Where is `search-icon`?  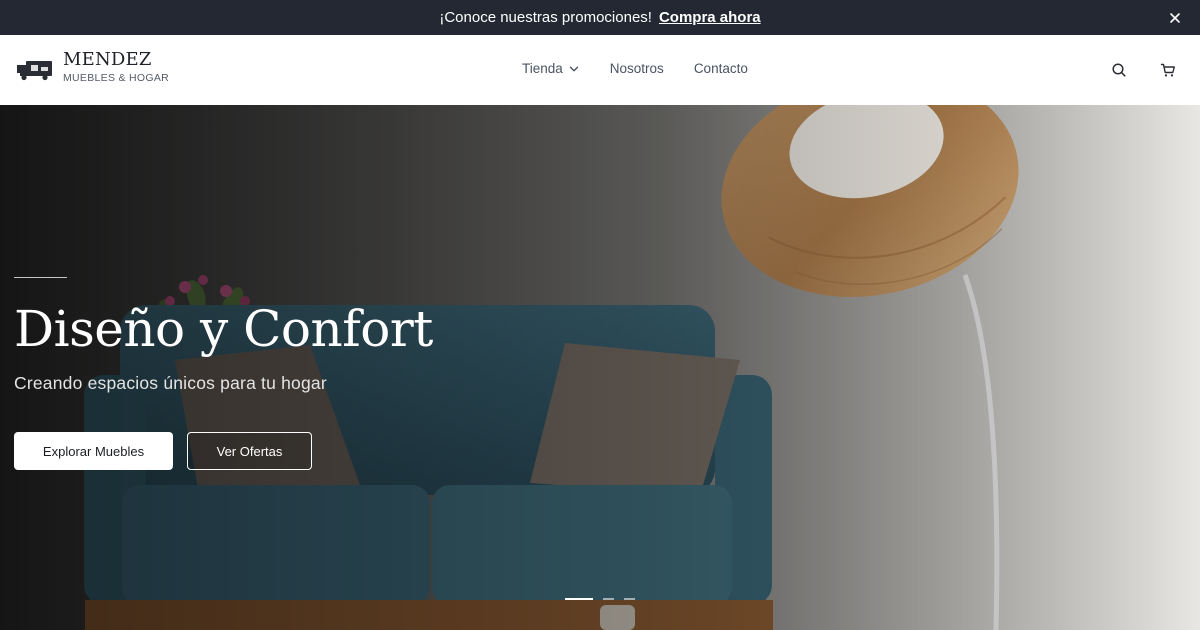 search-icon is located at coordinates (1119, 70).